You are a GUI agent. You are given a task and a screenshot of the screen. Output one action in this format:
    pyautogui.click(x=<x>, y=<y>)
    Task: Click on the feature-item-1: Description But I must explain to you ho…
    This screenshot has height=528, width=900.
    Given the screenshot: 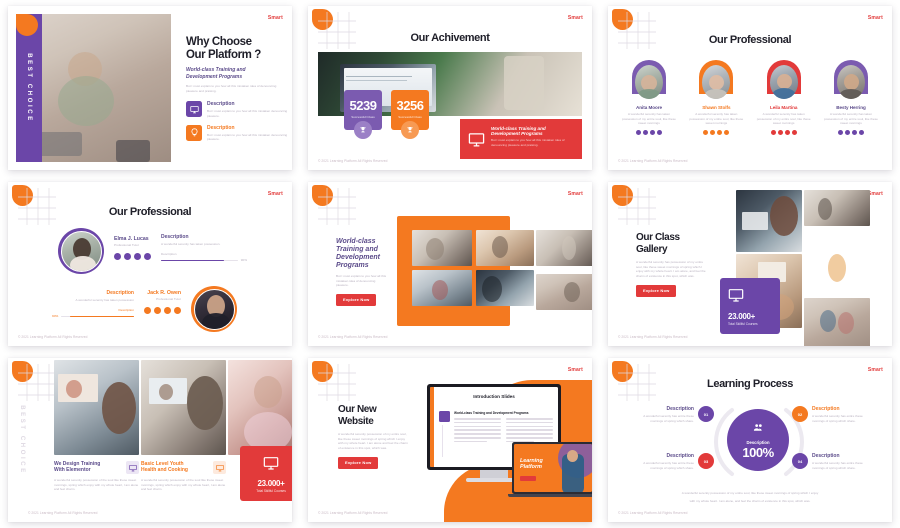 What is the action you would take?
    pyautogui.click(x=236, y=109)
    